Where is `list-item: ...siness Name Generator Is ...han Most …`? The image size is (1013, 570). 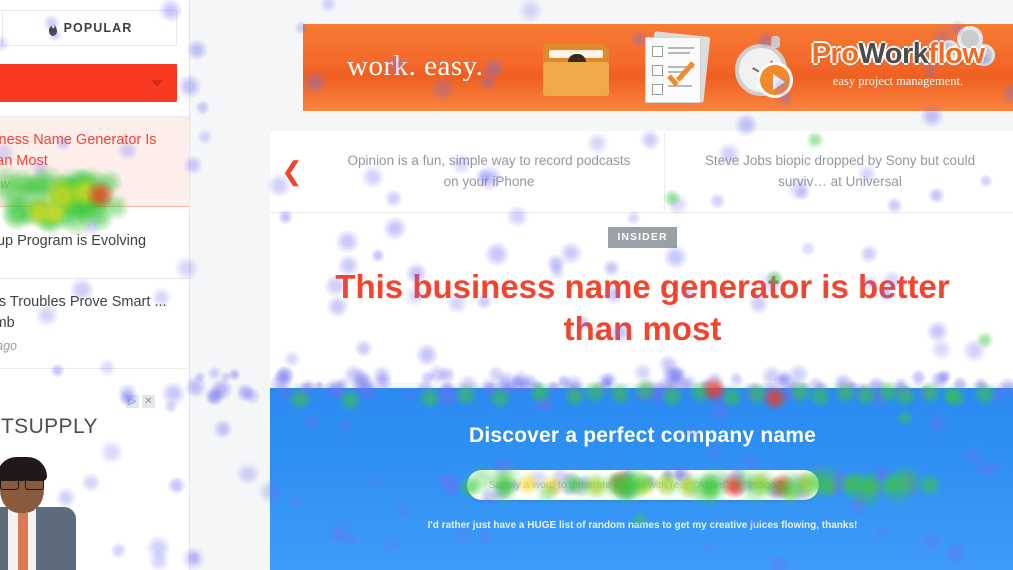
list-item: ...siness Name Generator Is ...han Most … is located at coordinates (94, 162).